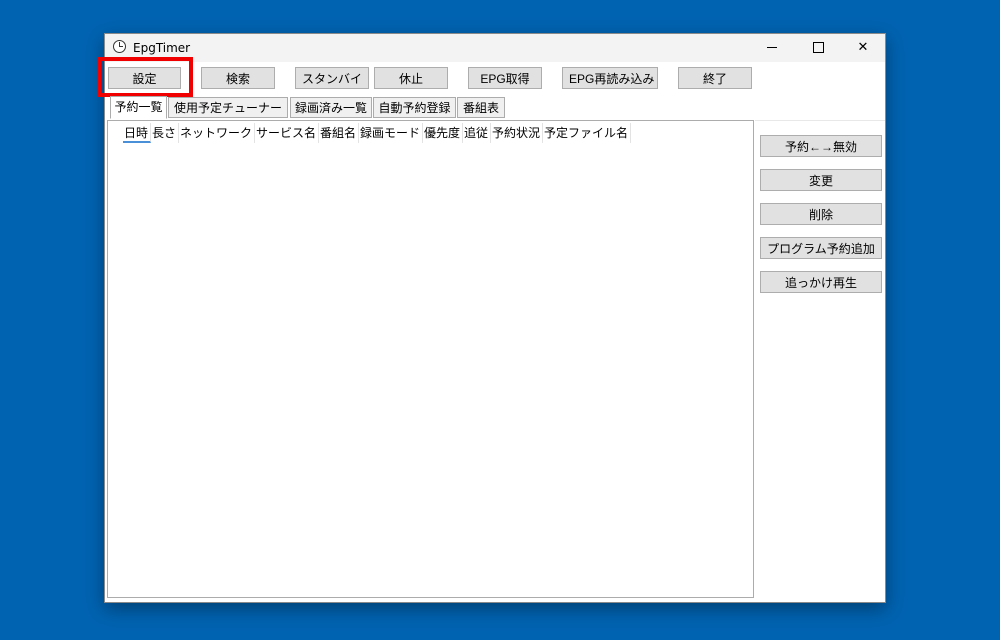 This screenshot has height=640, width=1000. I want to click on tab-auto-reserve: 自動予約登録, so click(414, 107).